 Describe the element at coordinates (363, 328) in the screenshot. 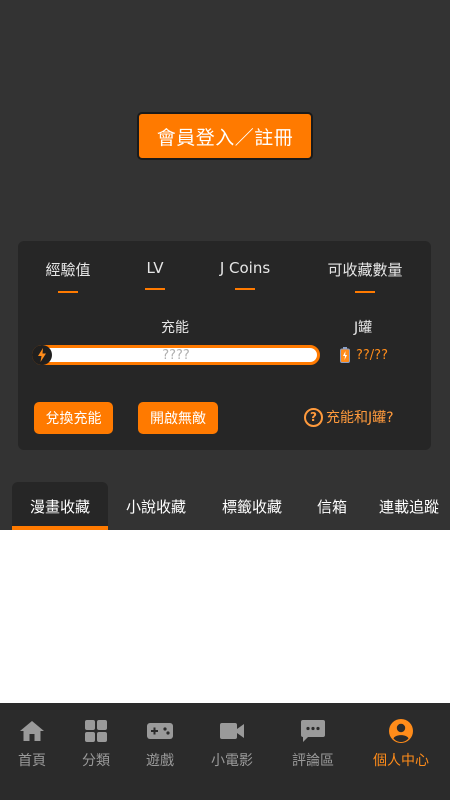

I see `jar-label: J罐` at that location.